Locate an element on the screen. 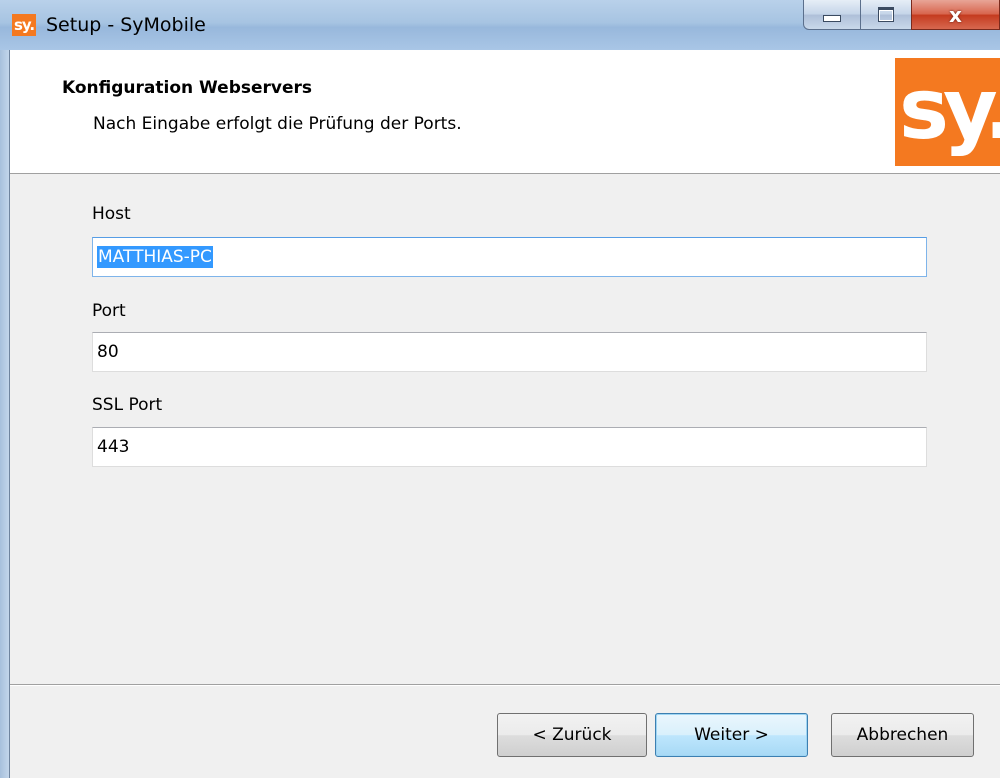  close-button: x is located at coordinates (955, 15).